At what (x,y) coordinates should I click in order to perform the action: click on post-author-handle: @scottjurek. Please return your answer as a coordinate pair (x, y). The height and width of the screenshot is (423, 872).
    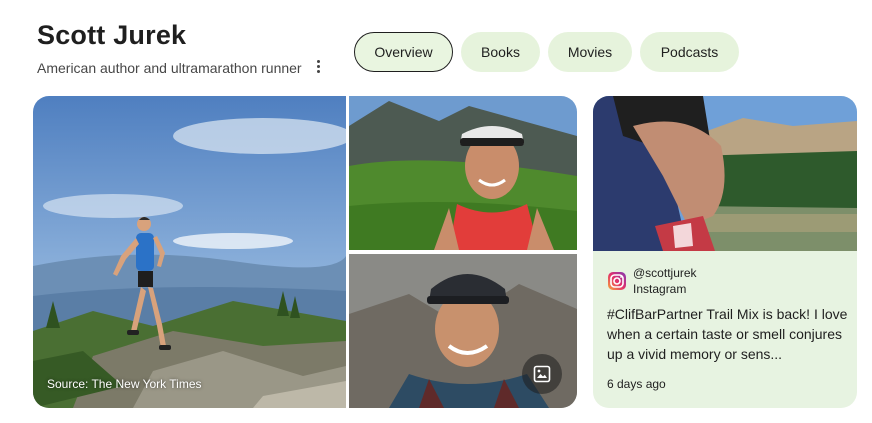
    Looking at the image, I should click on (665, 273).